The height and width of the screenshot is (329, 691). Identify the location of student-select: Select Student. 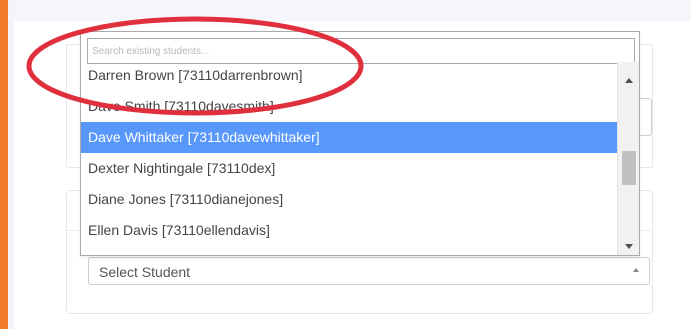
(369, 271).